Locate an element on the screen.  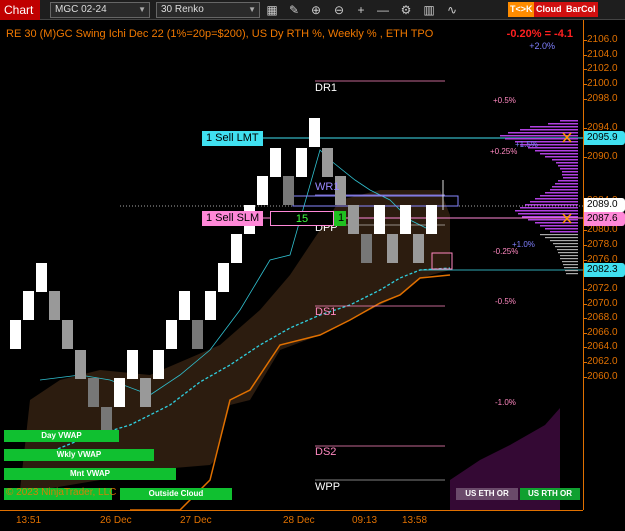
y-tick: 2072.0 is located at coordinates (600, 288).